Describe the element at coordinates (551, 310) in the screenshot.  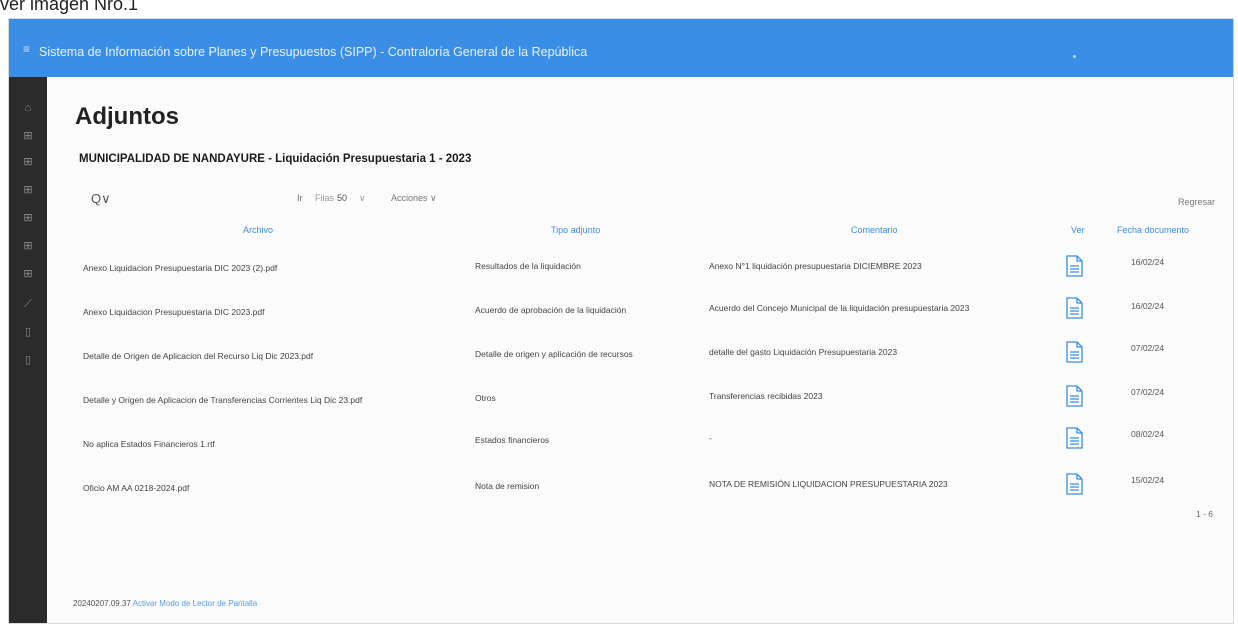
I see `cell-tipo: Acuerdo de aprobación de la liquidación` at that location.